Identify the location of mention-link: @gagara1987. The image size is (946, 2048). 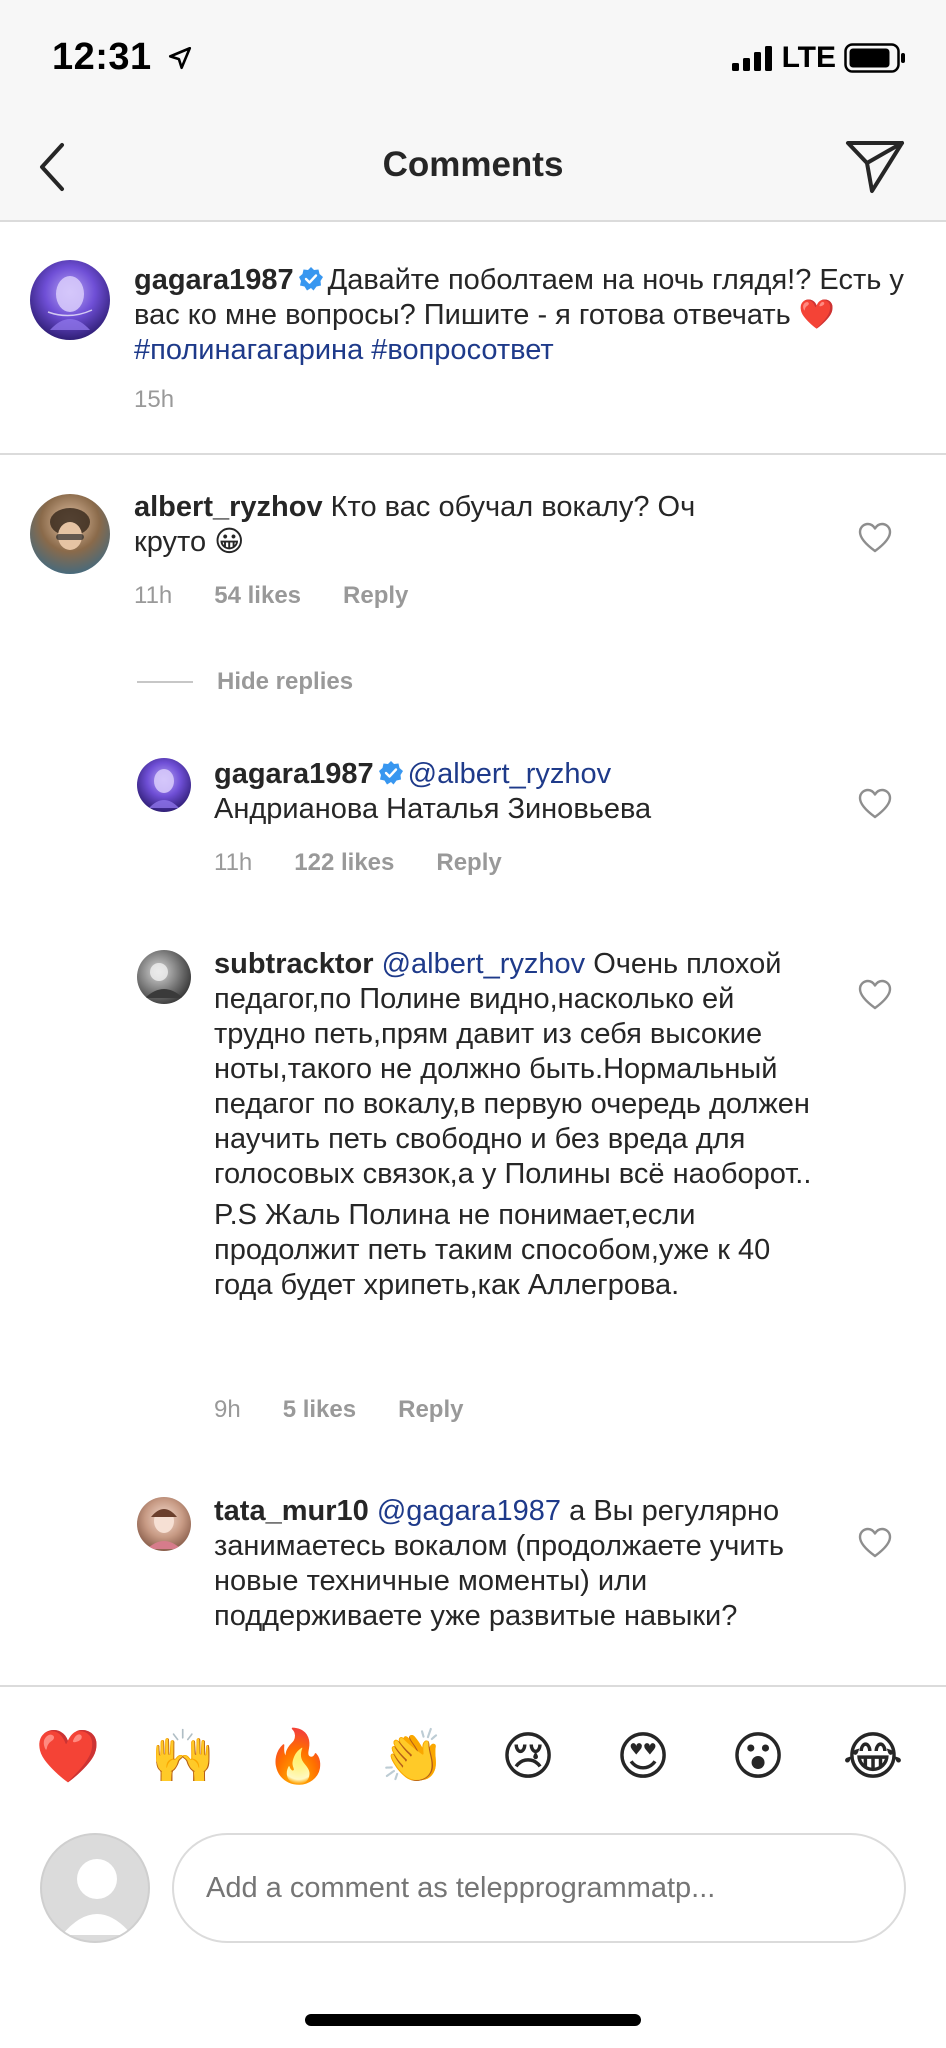
(469, 1511).